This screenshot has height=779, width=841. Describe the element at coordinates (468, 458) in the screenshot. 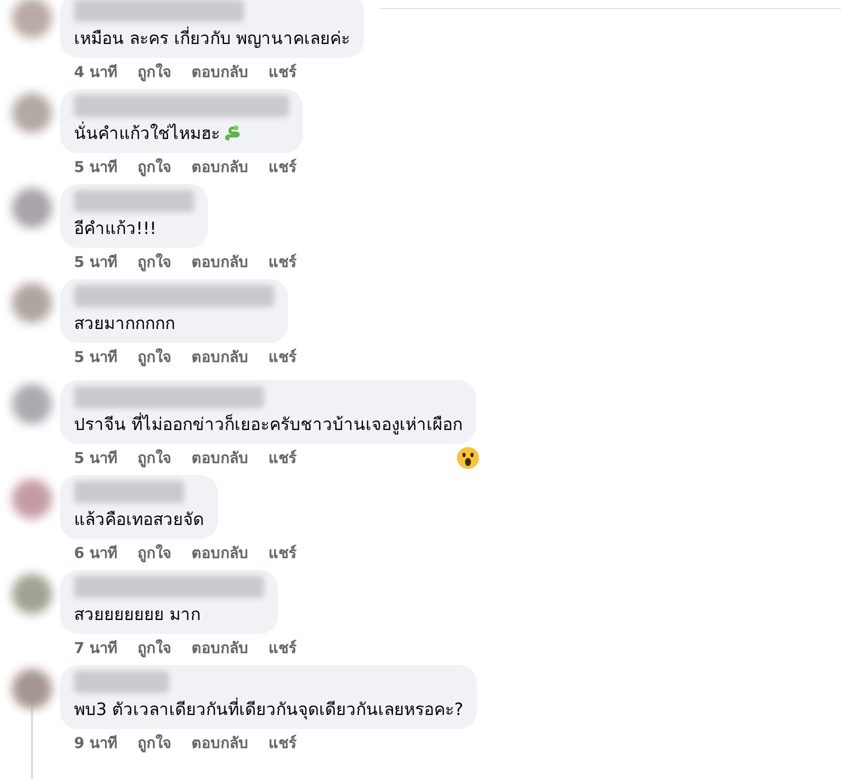

I see `surprised-face-icon` at that location.